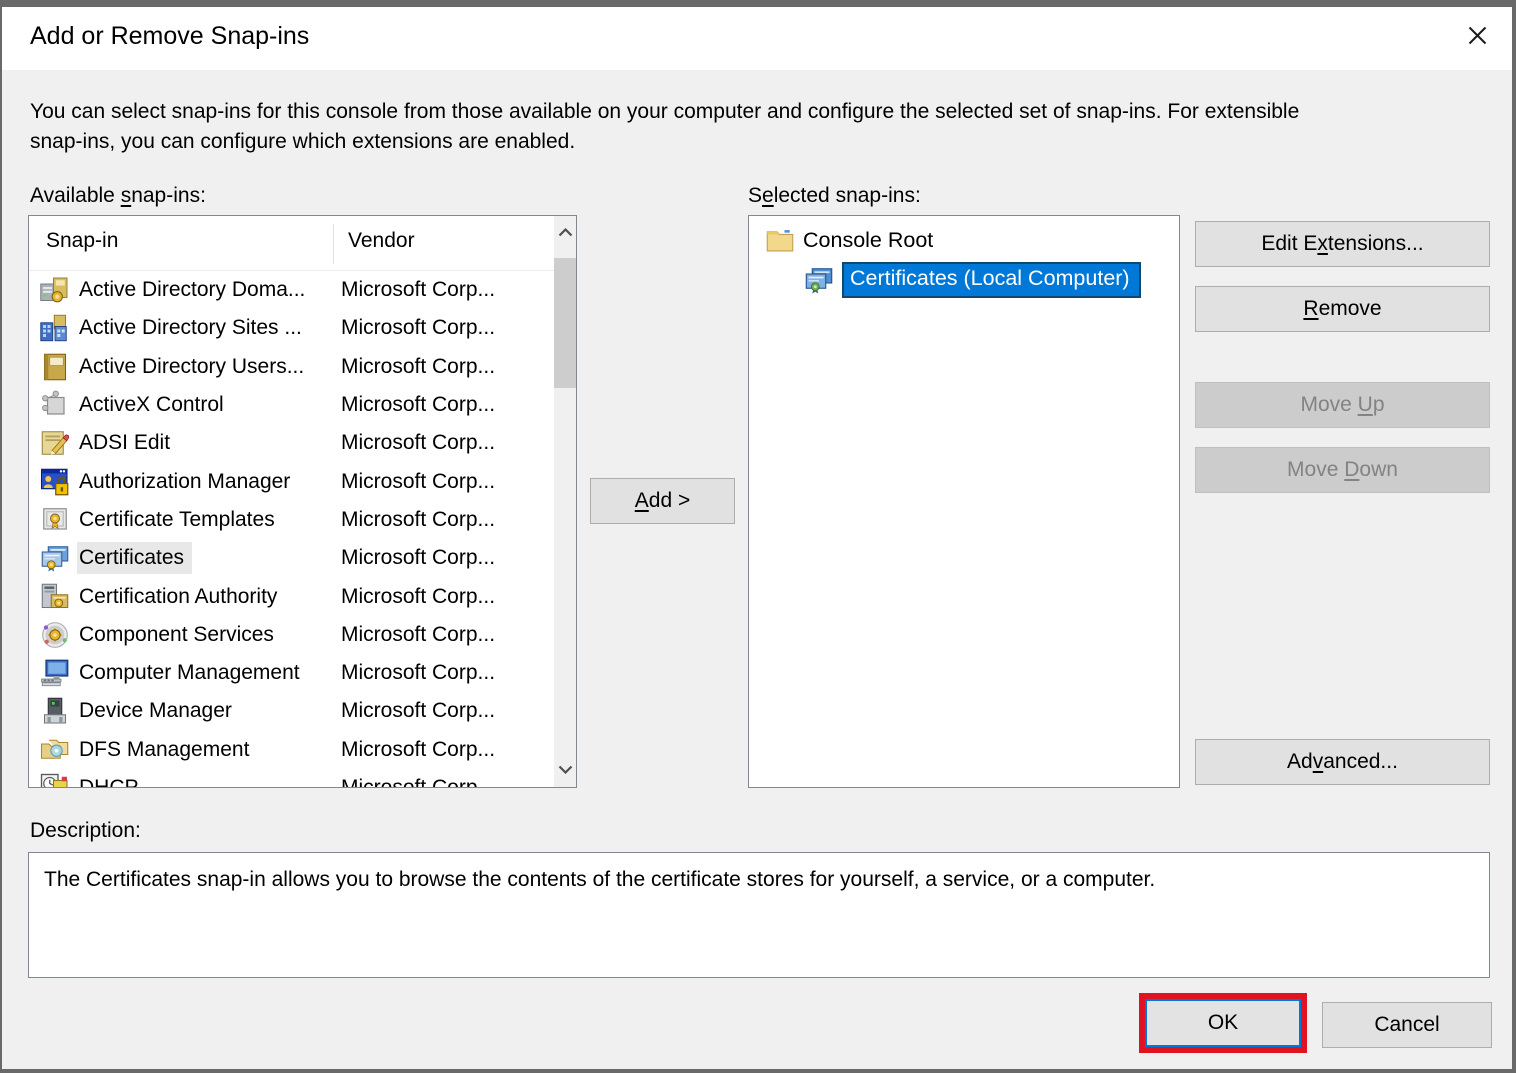 The image size is (1516, 1073). Describe the element at coordinates (185, 481) in the screenshot. I see `snapin-name: Authorization Manager` at that location.